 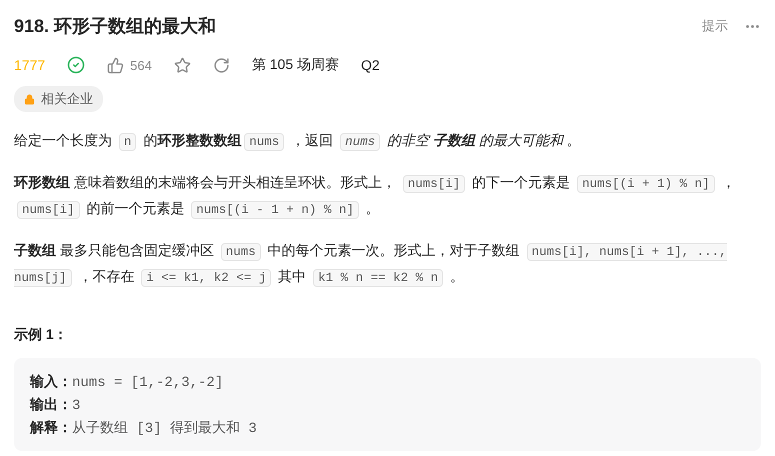 What do you see at coordinates (371, 265) in the screenshot?
I see `description-paragraph: 子数组 最多只能包含固定缓冲区 nums 中的每个元素一次。形式上，对于子数组 nums[i], nums[i + 1], ..., nums[j] ，不存在 i <= k1, k2 <= j 其中 k1 % n == k2 % n 。` at bounding box center [371, 265].